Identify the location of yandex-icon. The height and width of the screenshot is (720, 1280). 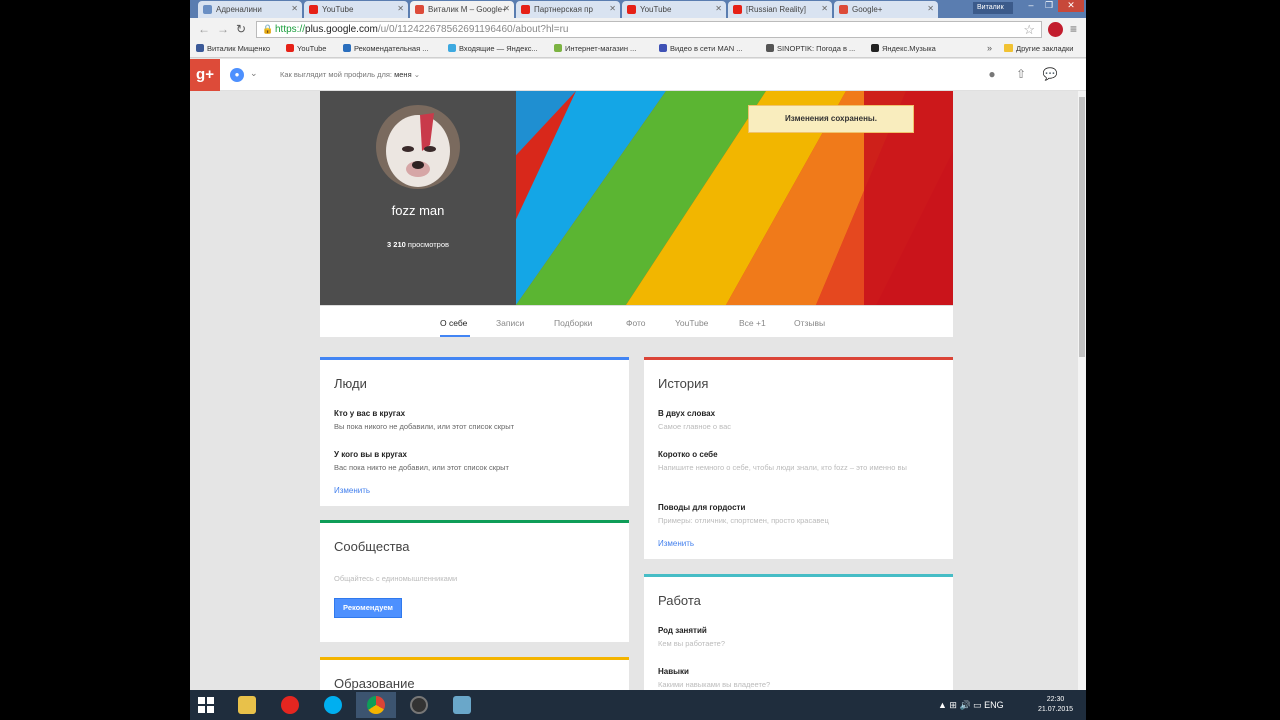
(290, 705).